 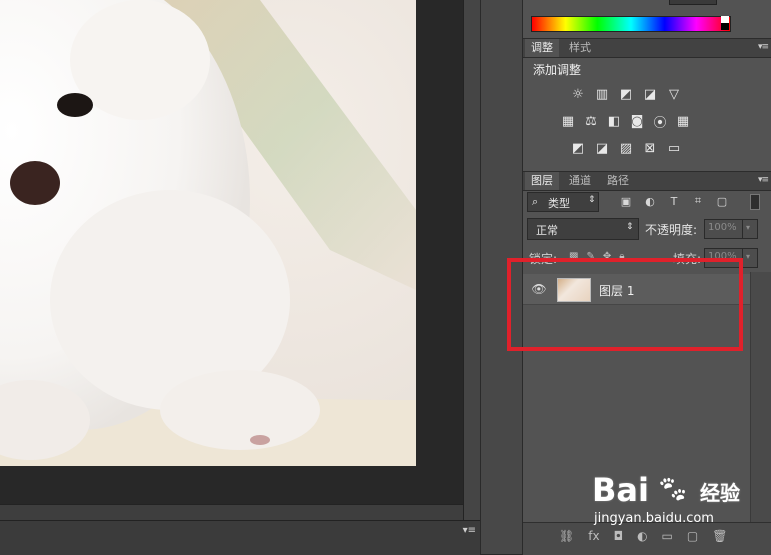 What do you see at coordinates (650, 148) in the screenshot?
I see `selective-color-icon: ⊠` at bounding box center [650, 148].